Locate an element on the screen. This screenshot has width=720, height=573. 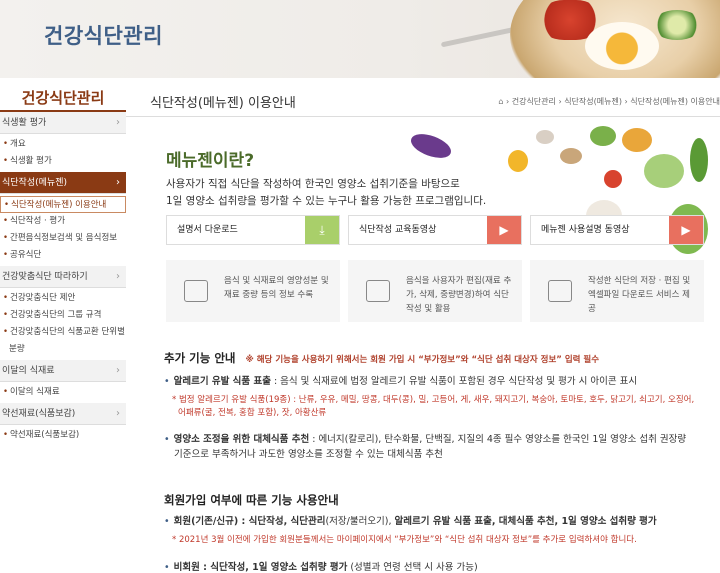
feature-box-nutrition-info: 음식 및 식재료의 영양성분 및 재료 중량 등의 정보 수록 is located at coordinates (253, 291).